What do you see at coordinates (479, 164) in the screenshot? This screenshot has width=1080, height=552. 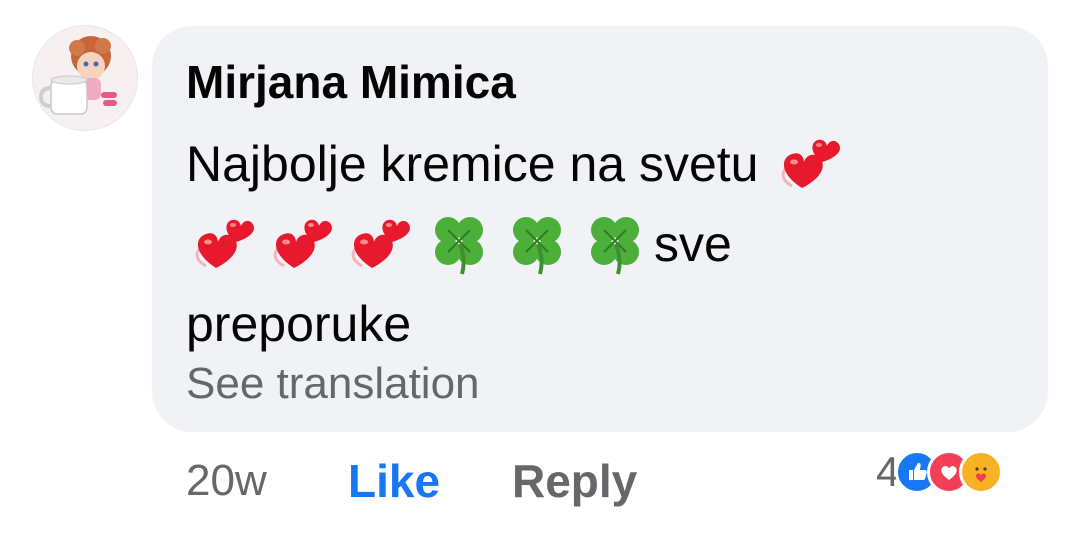 I see `message-text-1: Najbolje kremice na svetu` at bounding box center [479, 164].